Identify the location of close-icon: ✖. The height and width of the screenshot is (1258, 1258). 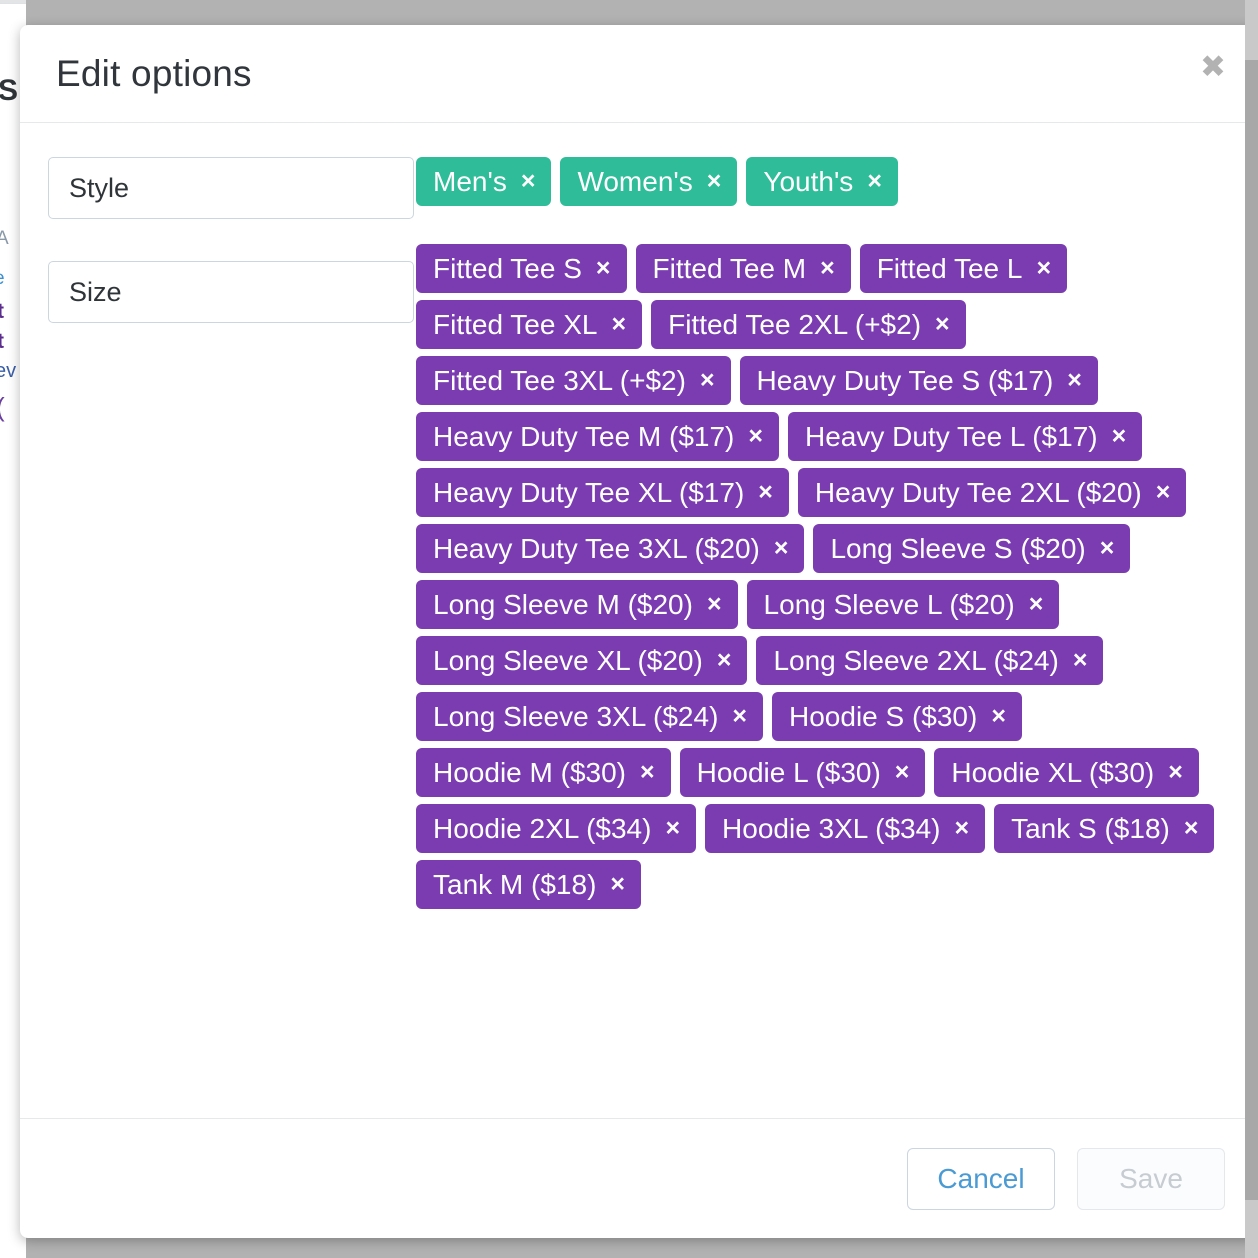
(1213, 66).